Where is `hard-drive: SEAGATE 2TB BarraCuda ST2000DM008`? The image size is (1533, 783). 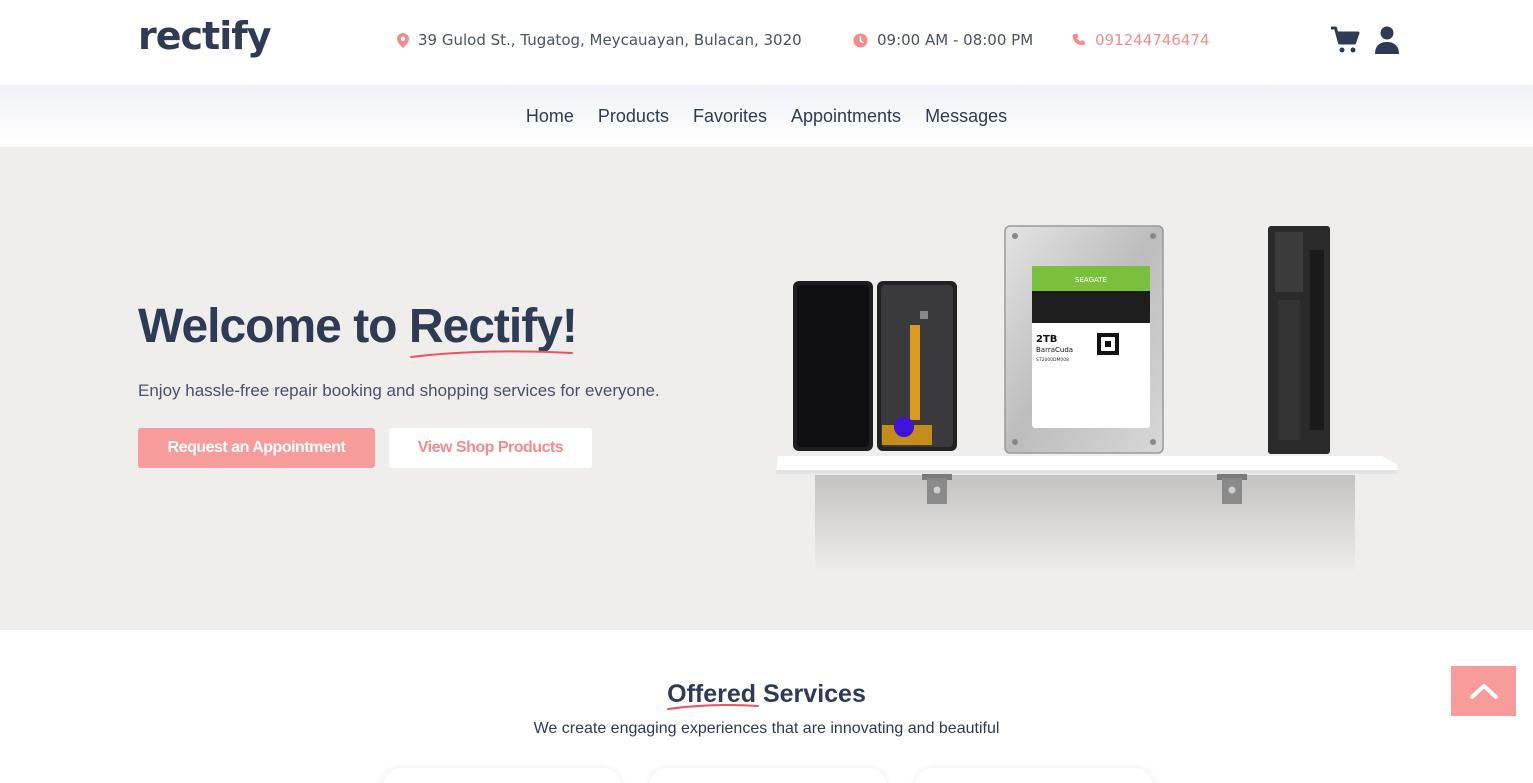 hard-drive: SEAGATE 2TB BarraCuda ST2000DM008 is located at coordinates (1084, 339).